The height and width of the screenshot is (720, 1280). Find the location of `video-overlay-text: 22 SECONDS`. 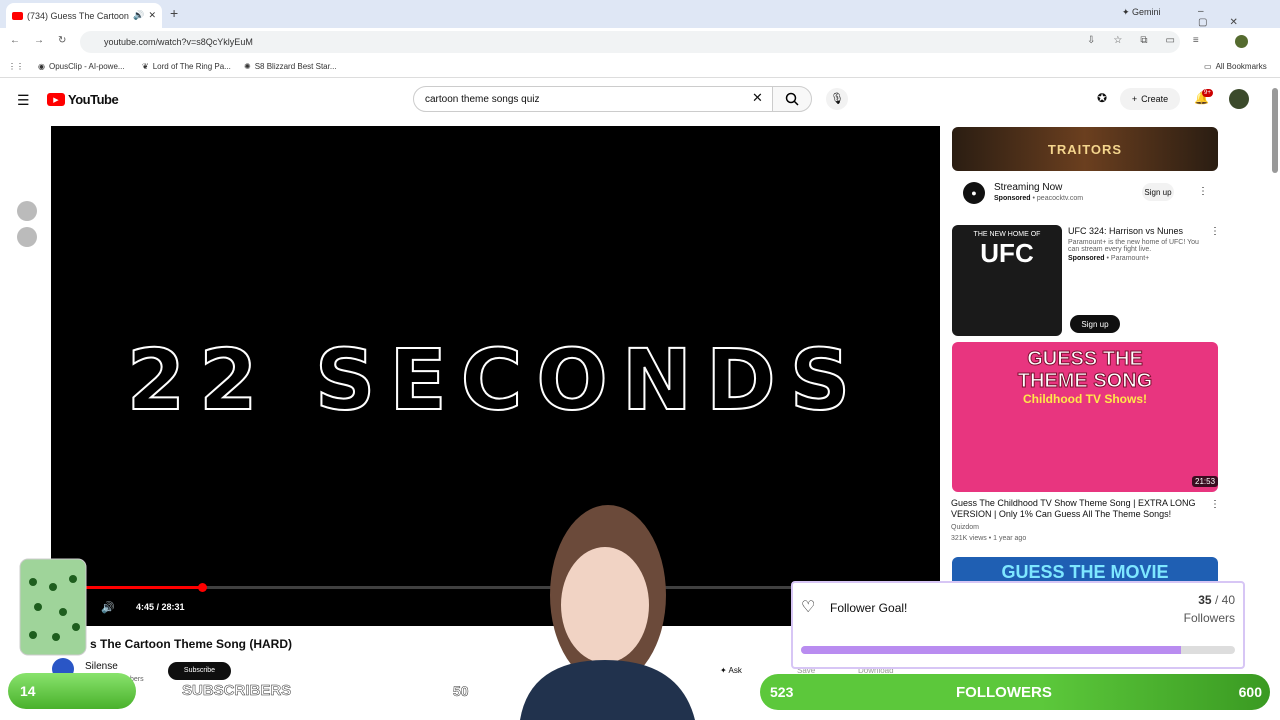

video-overlay-text: 22 SECONDS is located at coordinates (495, 380).